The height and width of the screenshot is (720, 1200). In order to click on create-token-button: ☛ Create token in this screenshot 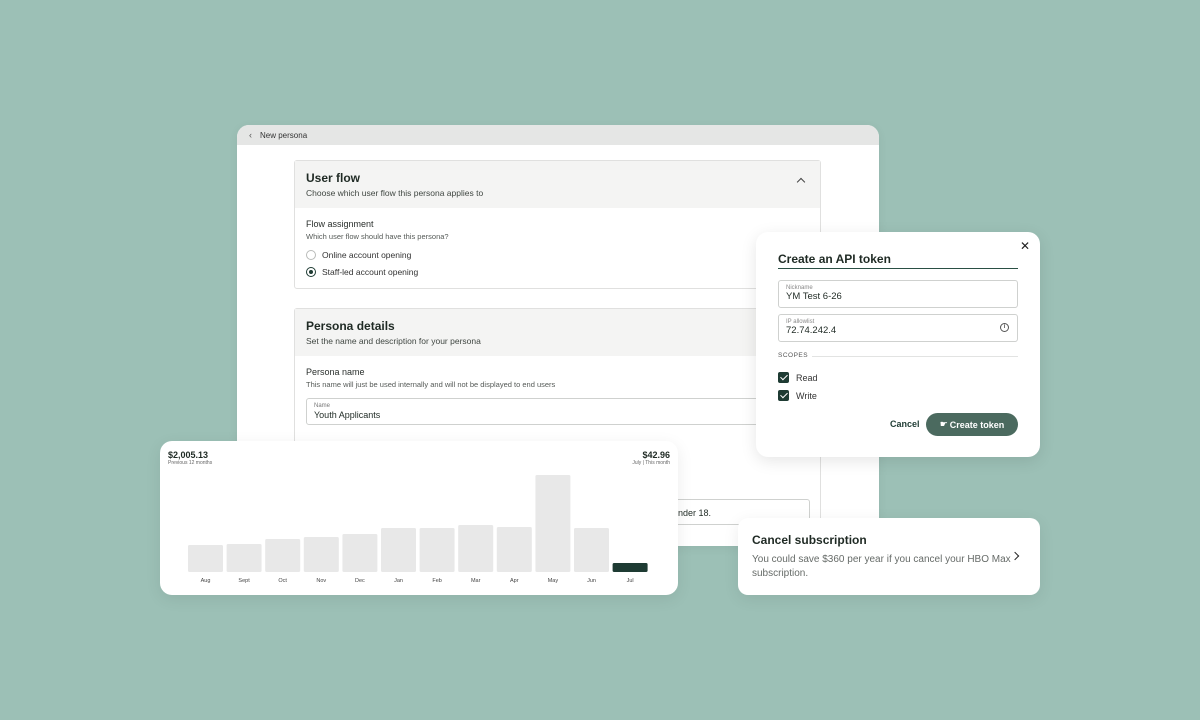, I will do `click(972, 424)`.